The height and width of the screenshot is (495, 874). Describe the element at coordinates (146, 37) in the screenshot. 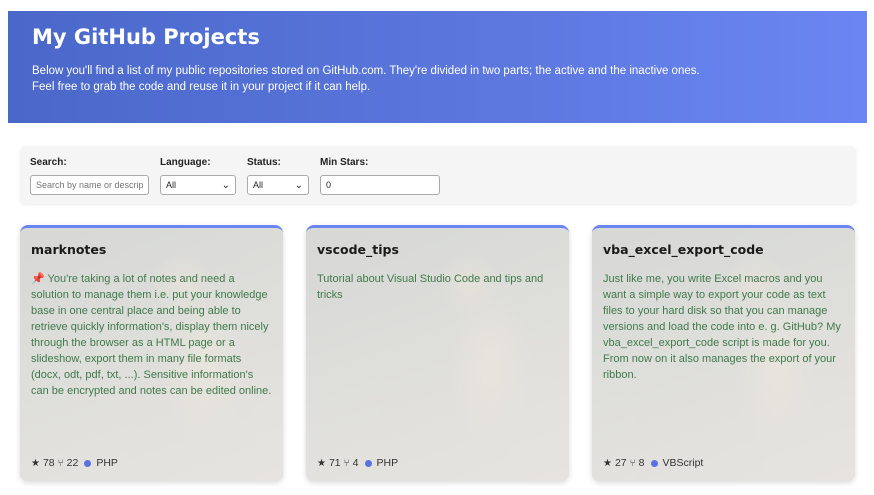

I see `page-title: My GitHub Projects` at that location.